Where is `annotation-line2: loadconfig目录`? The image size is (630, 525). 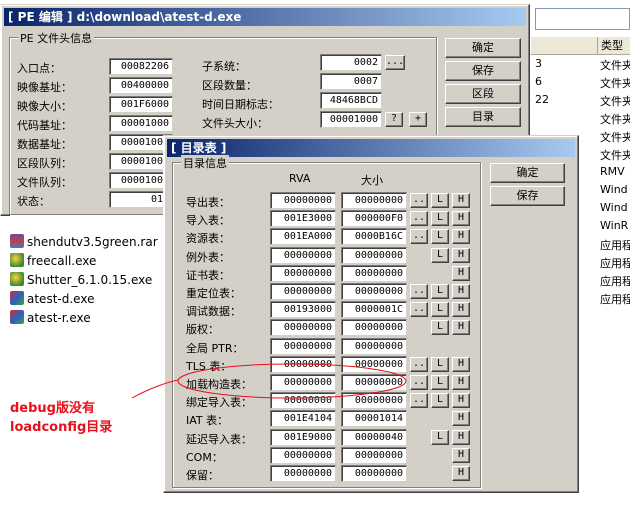
annotation-line2: loadconfig目录 is located at coordinates (61, 427).